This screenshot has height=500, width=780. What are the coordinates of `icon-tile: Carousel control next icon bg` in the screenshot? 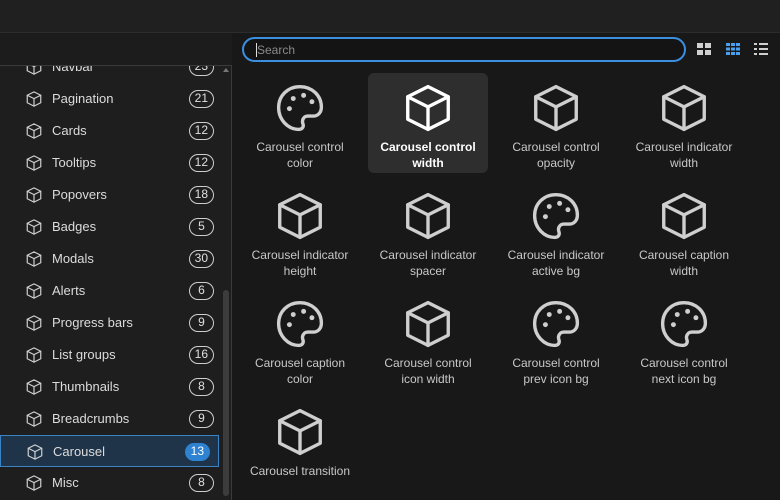 It's located at (684, 339).